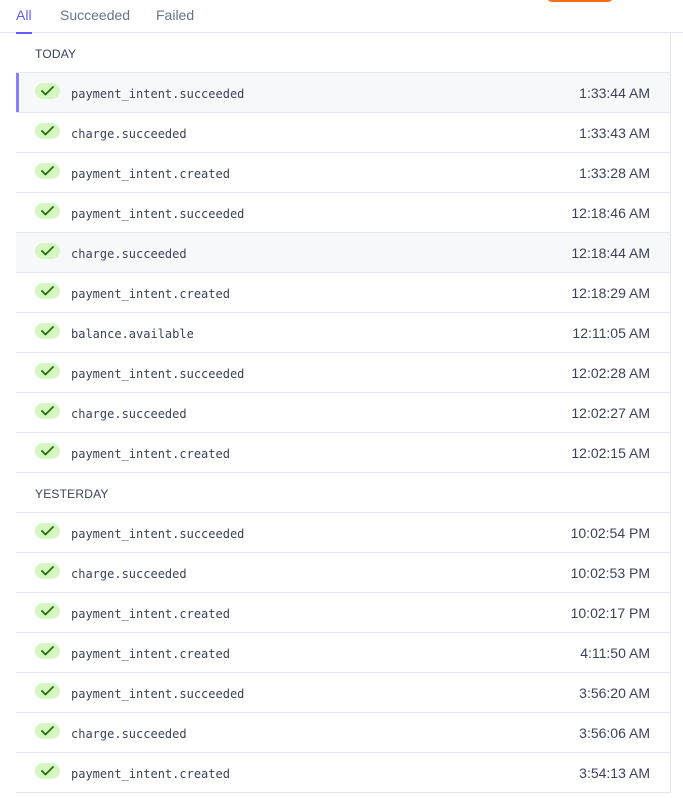 The image size is (683, 798). What do you see at coordinates (615, 653) in the screenshot?
I see `event-time: 4:11:50 AM` at bounding box center [615, 653].